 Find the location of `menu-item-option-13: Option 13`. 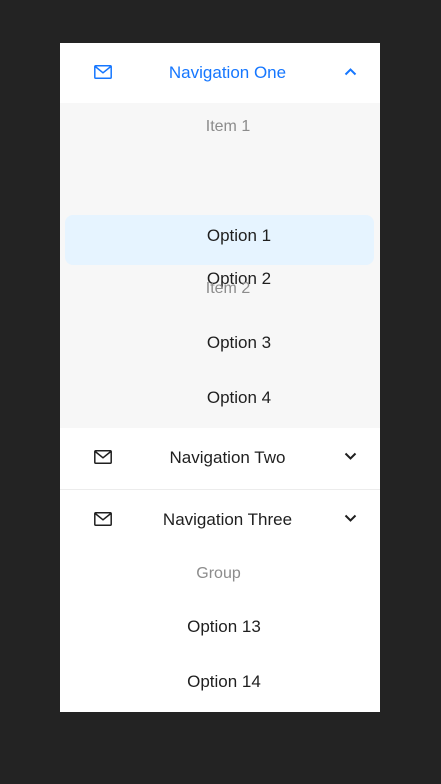

menu-item-option-13: Option 13 is located at coordinates (220, 627).